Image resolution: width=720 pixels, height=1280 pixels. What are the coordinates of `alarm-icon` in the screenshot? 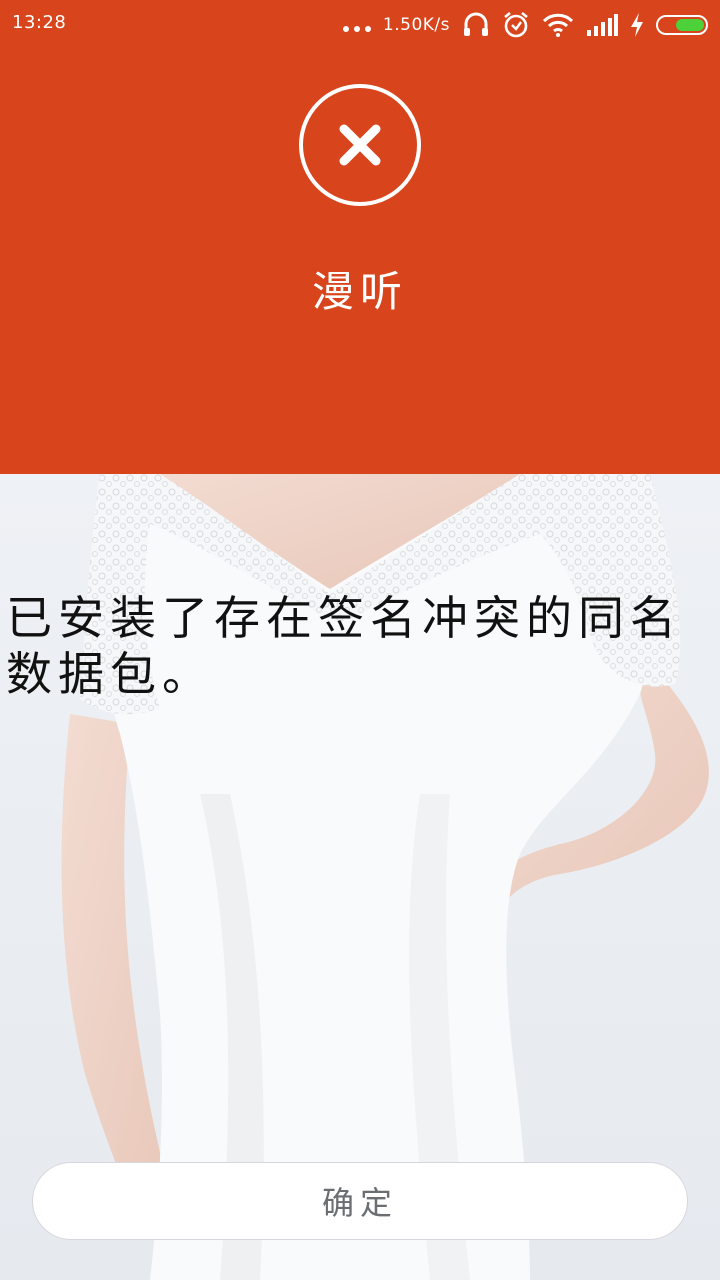 It's located at (516, 24).